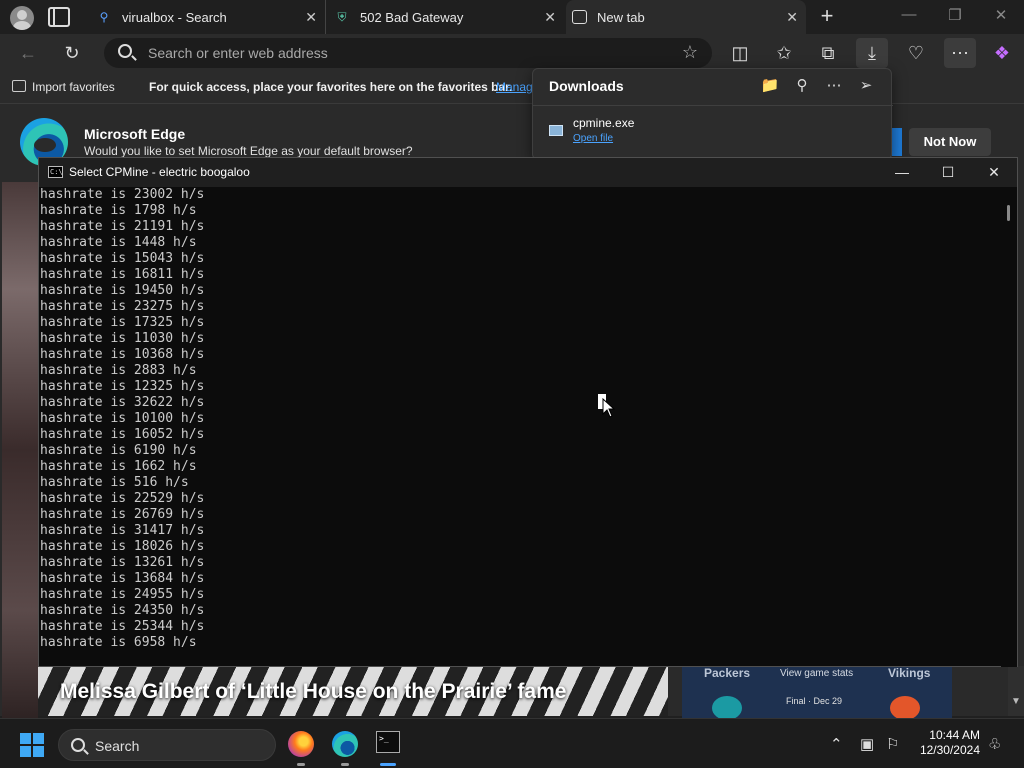 The width and height of the screenshot is (1024, 768). What do you see at coordinates (514, 87) in the screenshot?
I see `manage-favorites-link: Manag` at bounding box center [514, 87].